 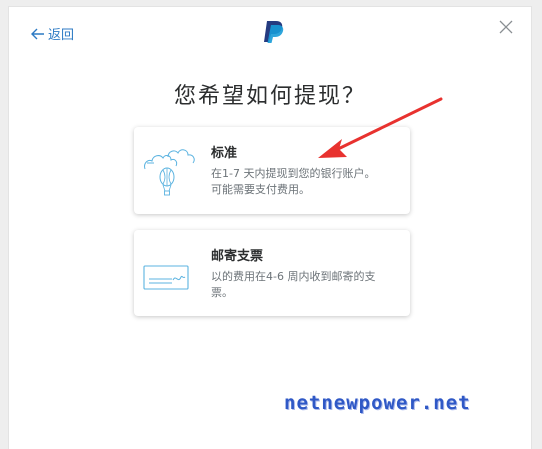 I want to click on option-check-text: 邮寄支票 以的费用在4-6 周内收到邮寄的支 票。, so click(x=303, y=273).